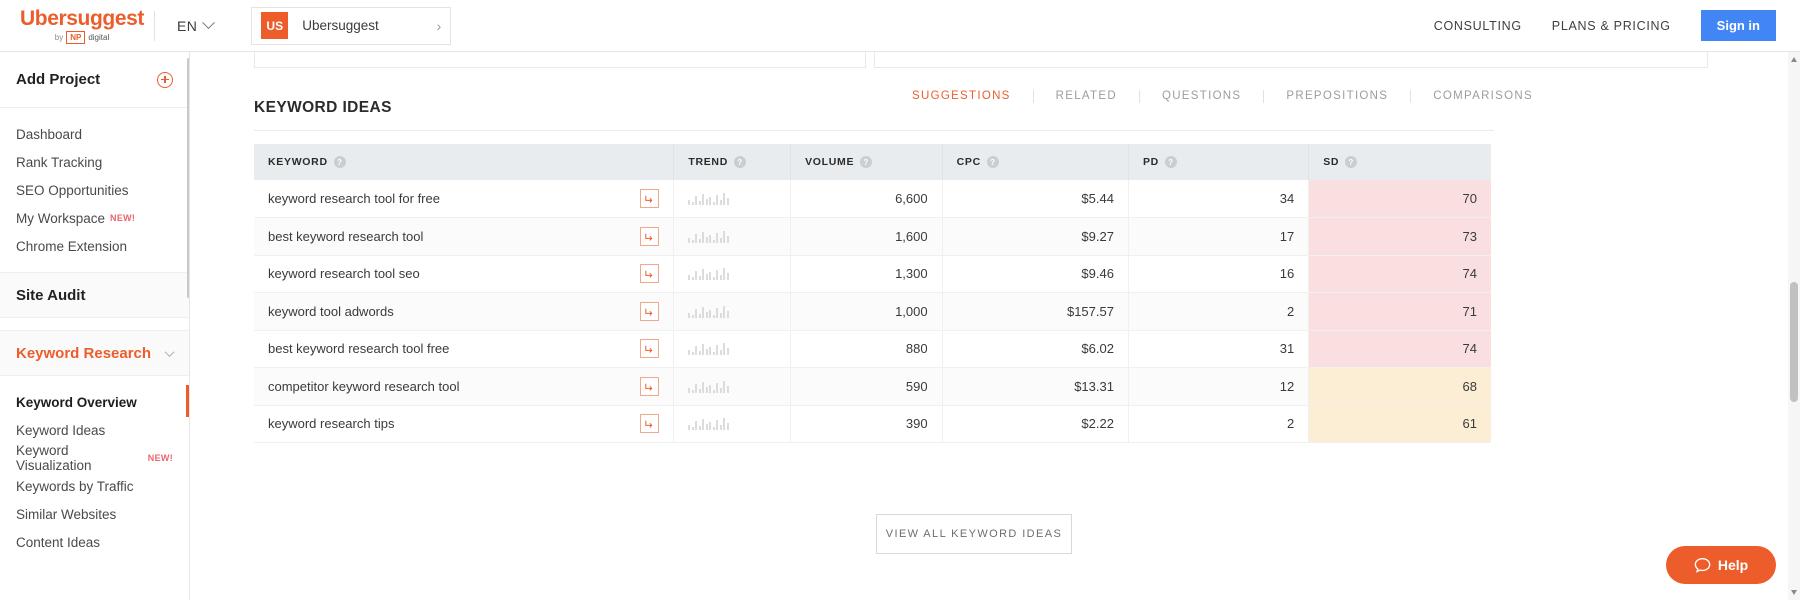 The image size is (1800, 600). I want to click on nav-spacer-mid2, so click(94, 324).